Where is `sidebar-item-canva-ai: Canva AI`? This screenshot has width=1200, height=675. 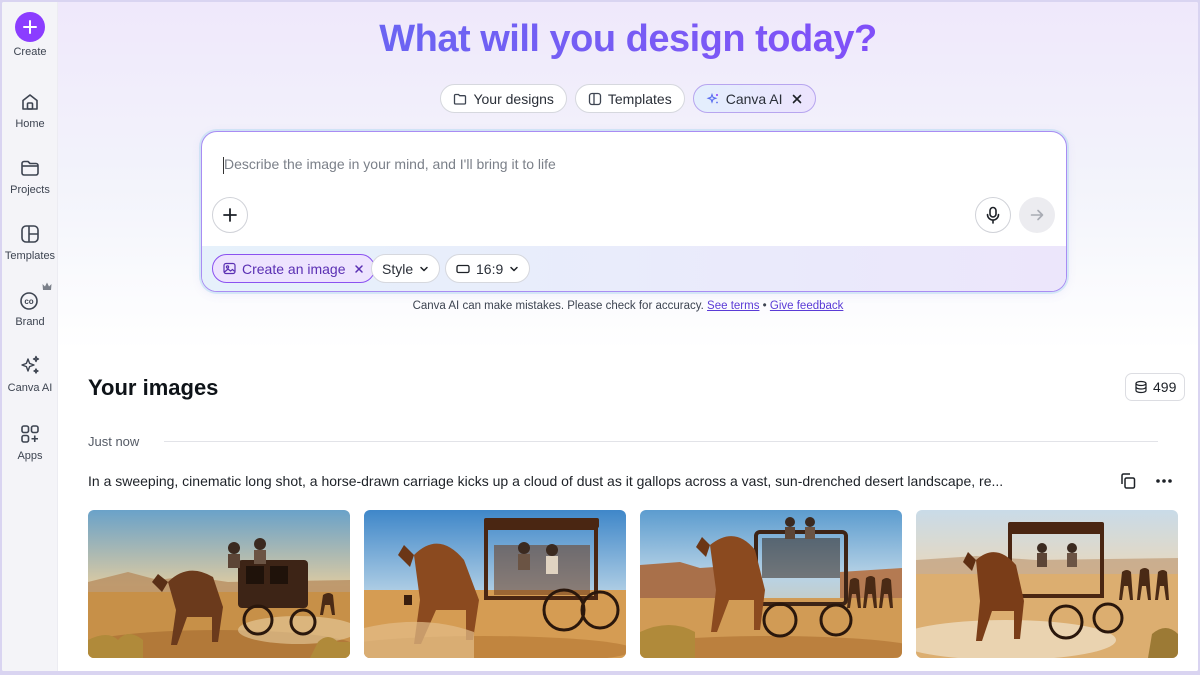
sidebar-item-canva-ai: Canva AI is located at coordinates (30, 374).